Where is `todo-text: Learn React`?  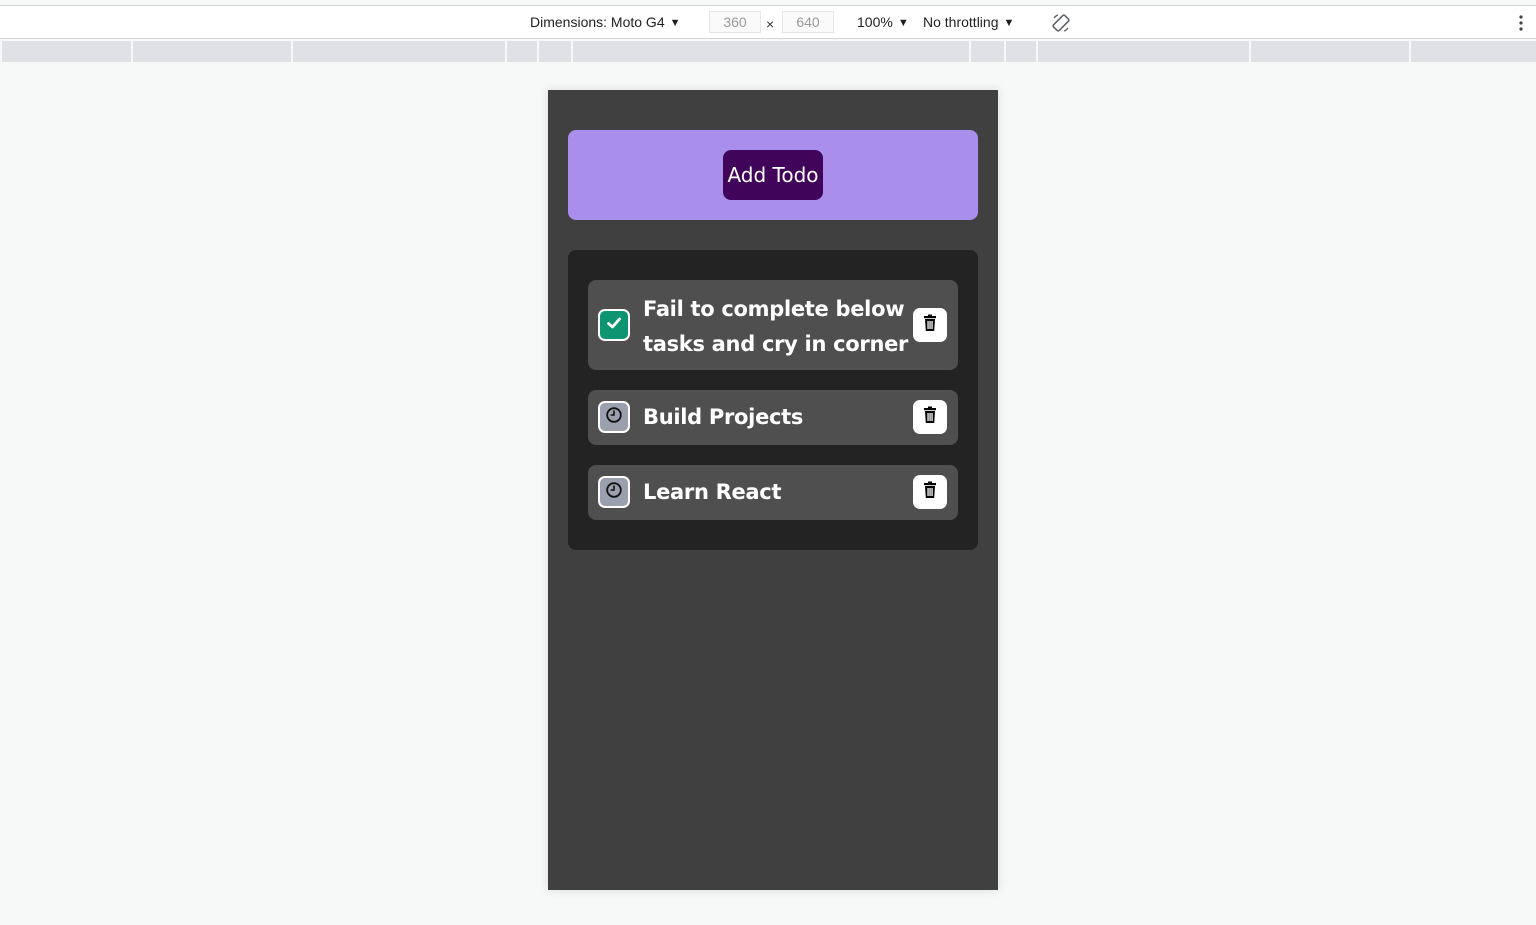 todo-text: Learn React is located at coordinates (712, 492).